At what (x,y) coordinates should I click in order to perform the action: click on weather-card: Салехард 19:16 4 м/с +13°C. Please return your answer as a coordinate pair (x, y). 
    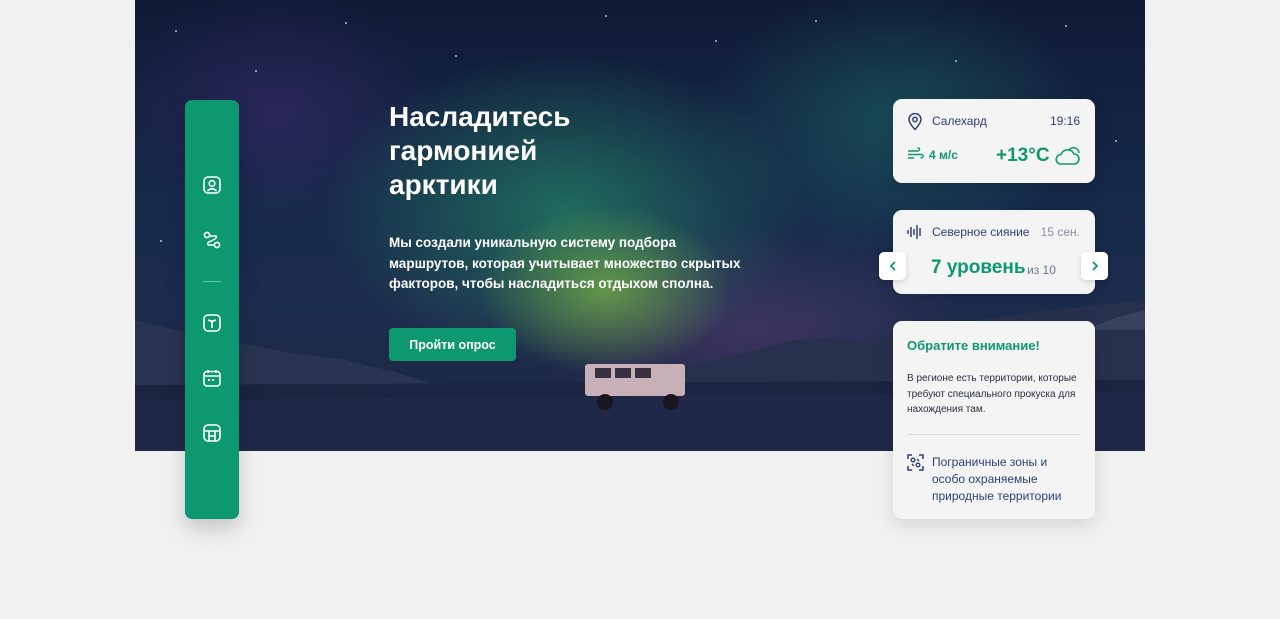
    Looking at the image, I should click on (994, 141).